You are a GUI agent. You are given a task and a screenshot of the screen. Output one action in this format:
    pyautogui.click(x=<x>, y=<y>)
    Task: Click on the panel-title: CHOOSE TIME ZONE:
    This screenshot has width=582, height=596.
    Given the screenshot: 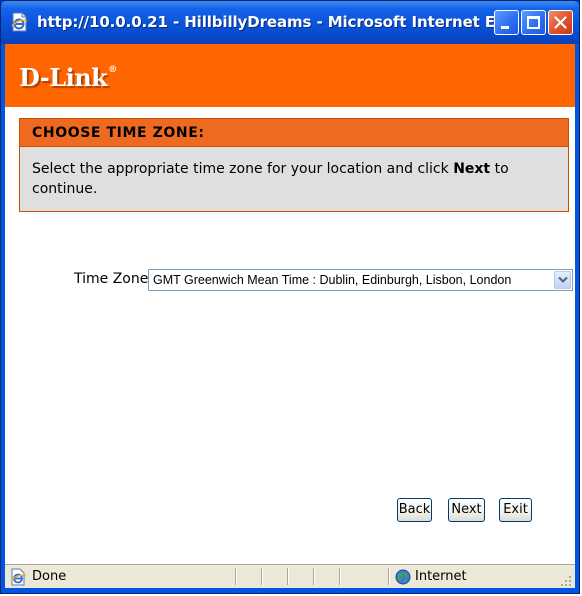 What is the action you would take?
    pyautogui.click(x=118, y=133)
    